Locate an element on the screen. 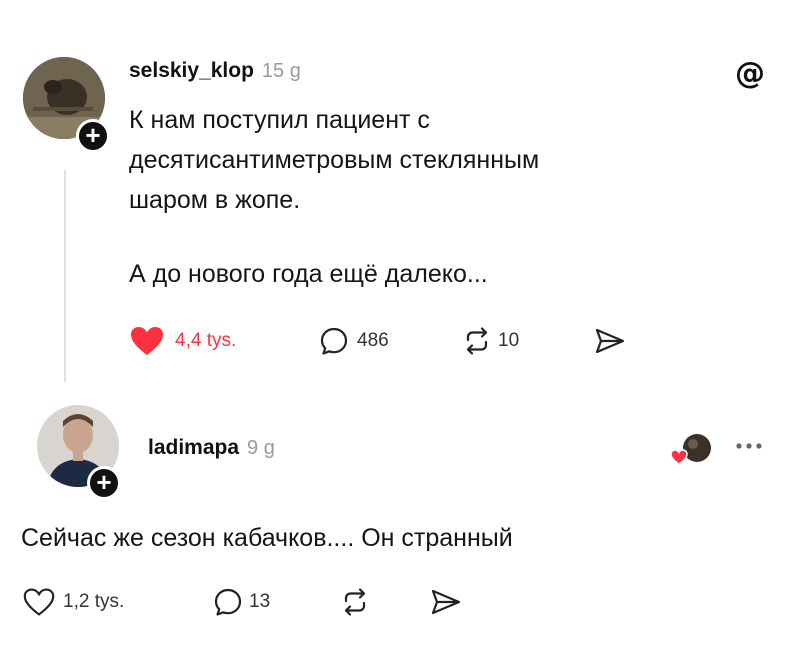 Image resolution: width=792 pixels, height=647 pixels. username: ladimapa is located at coordinates (193, 447).